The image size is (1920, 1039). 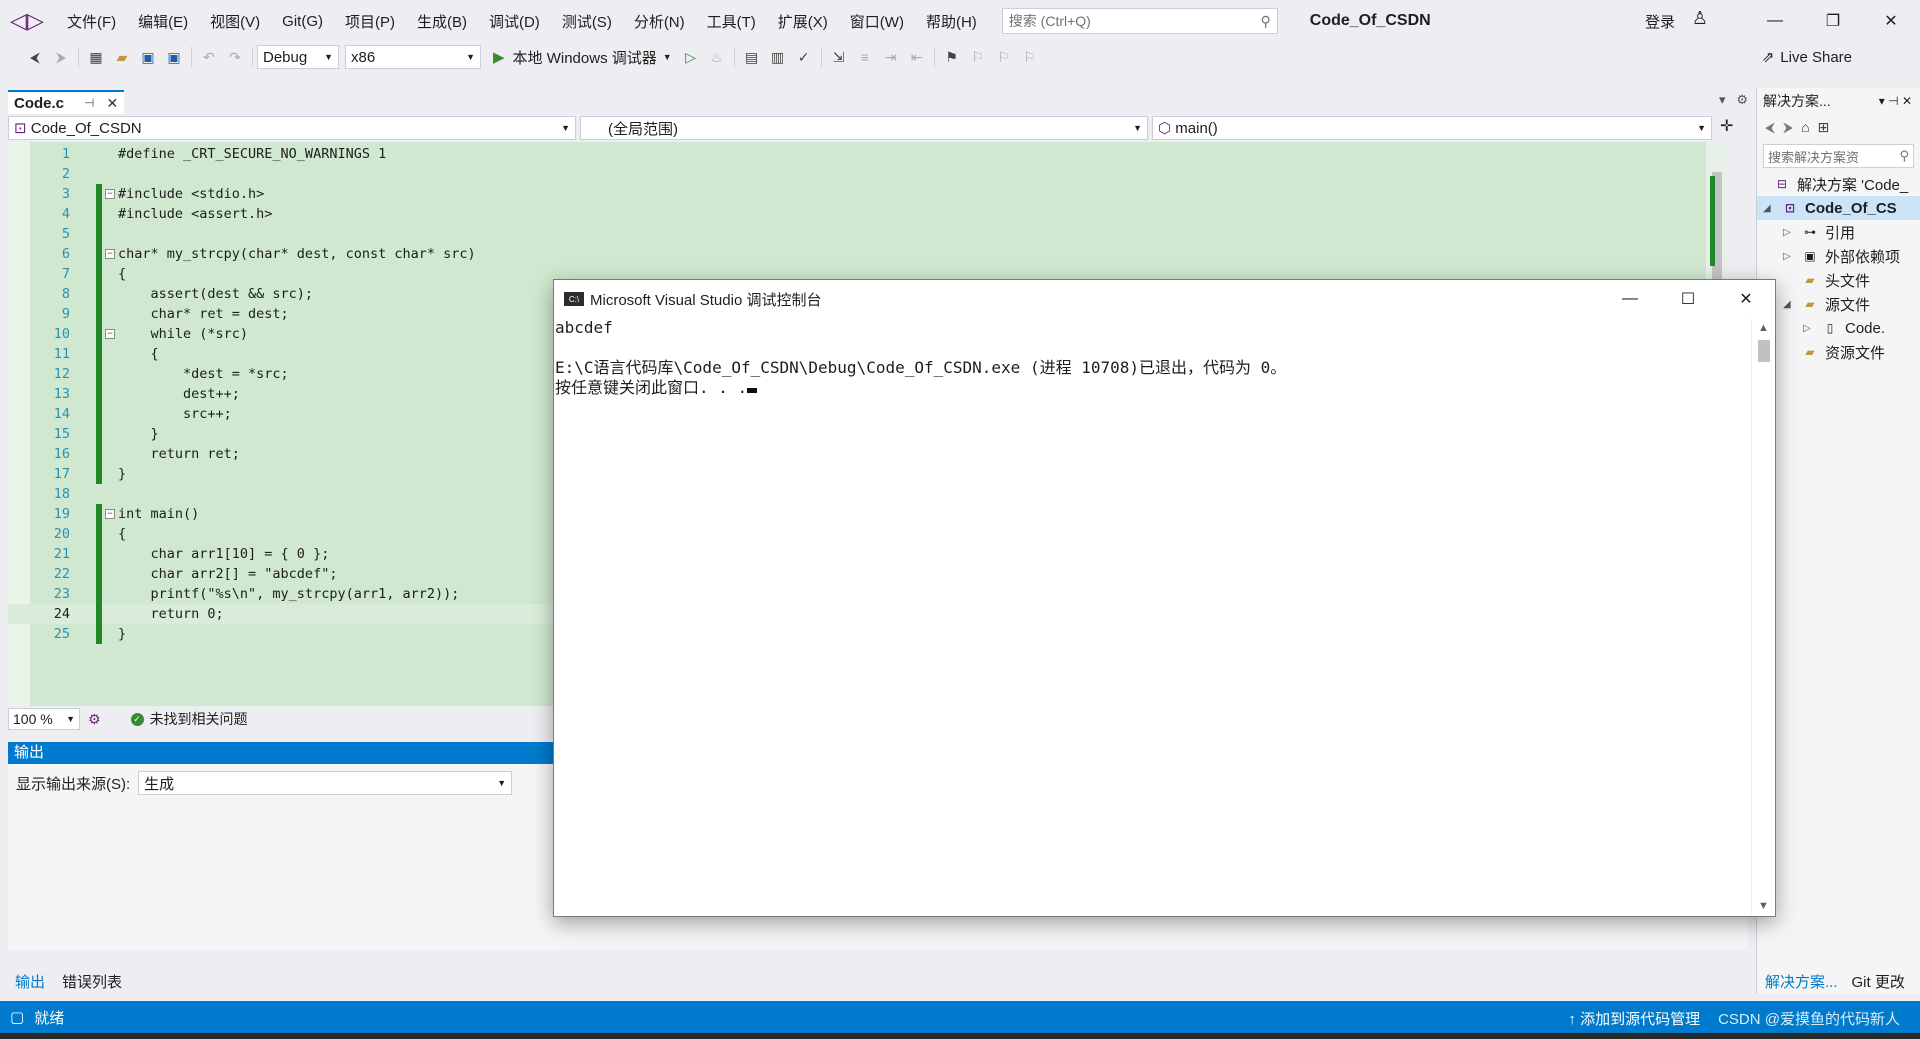 I want to click on tab-code-c: Code.c ⊣ ✕, so click(x=66, y=102).